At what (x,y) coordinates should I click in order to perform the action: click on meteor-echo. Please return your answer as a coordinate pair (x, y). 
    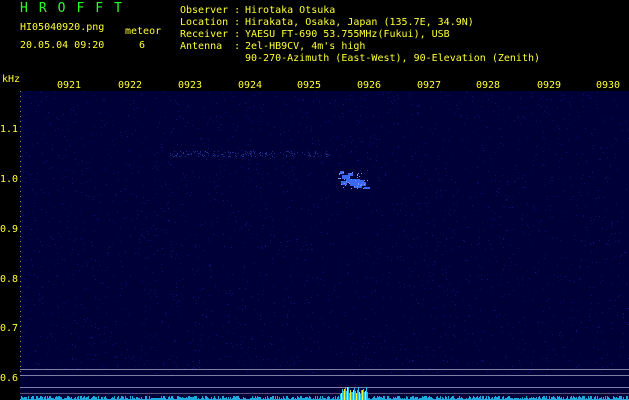
    Looking at the image, I should click on (367, 188).